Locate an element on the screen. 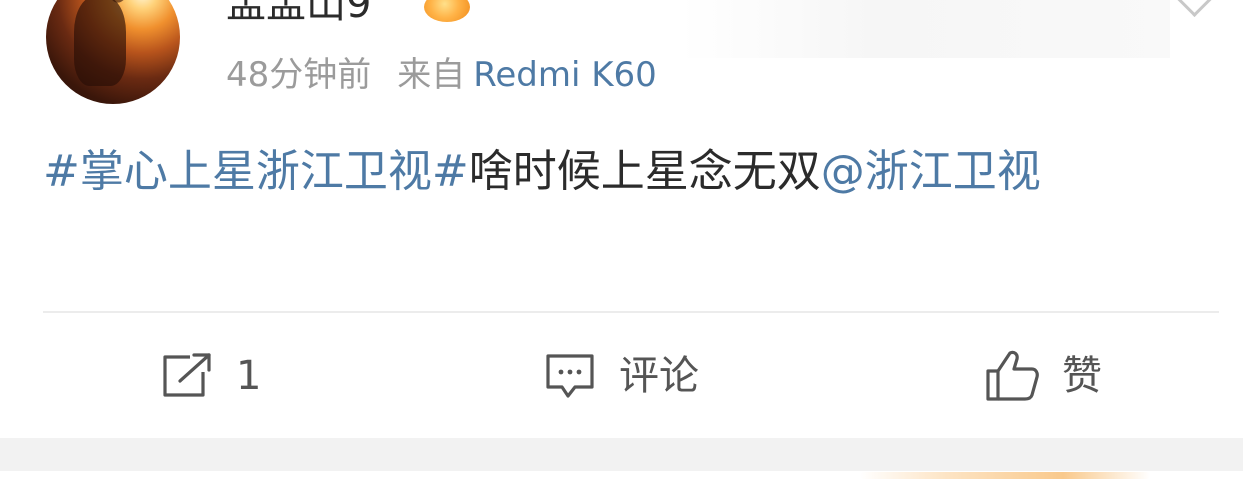  topic-link: #掌心上星浙江卫视# is located at coordinates (256, 171).